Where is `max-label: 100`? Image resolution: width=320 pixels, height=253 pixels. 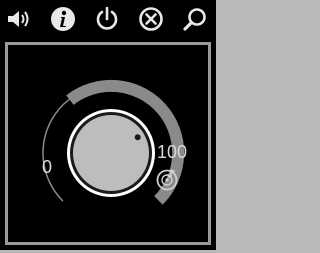 max-label: 100 is located at coordinates (172, 152).